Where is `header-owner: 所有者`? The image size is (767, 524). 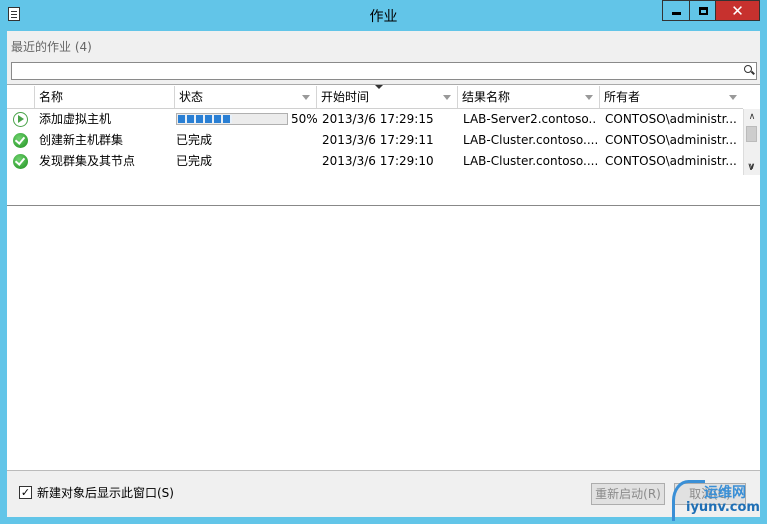 header-owner: 所有者 is located at coordinates (671, 97).